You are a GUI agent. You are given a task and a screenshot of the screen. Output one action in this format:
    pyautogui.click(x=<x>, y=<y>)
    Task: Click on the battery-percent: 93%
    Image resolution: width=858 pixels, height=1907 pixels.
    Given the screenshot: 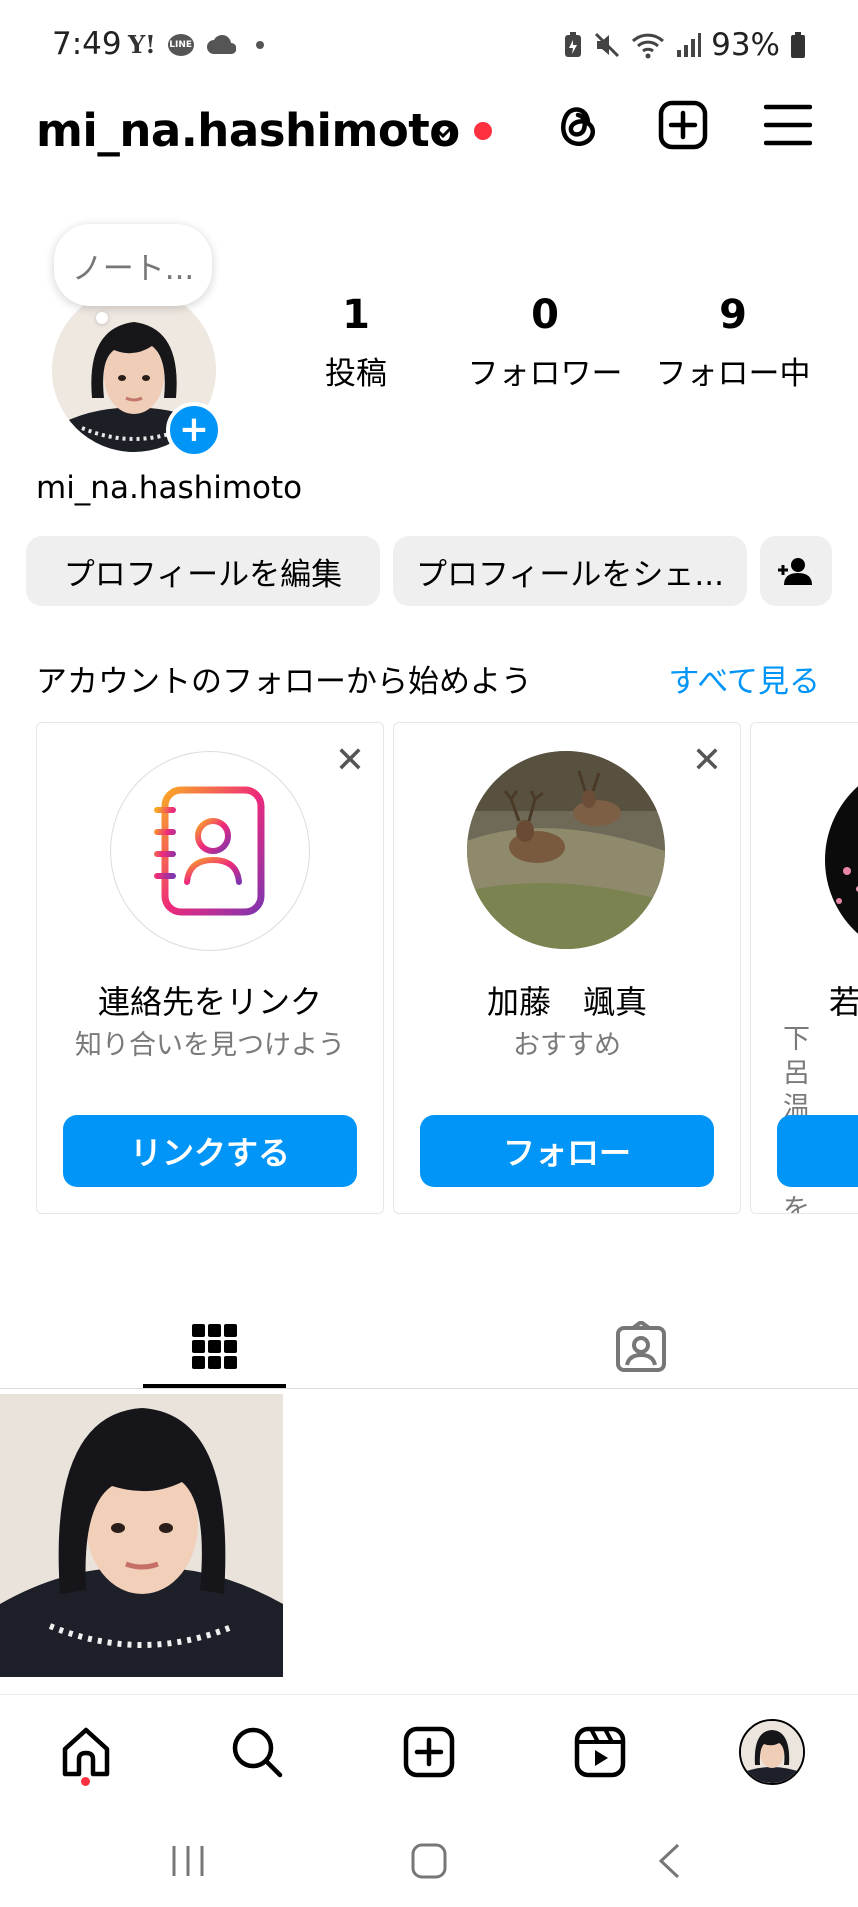 What is the action you would take?
    pyautogui.click(x=745, y=45)
    